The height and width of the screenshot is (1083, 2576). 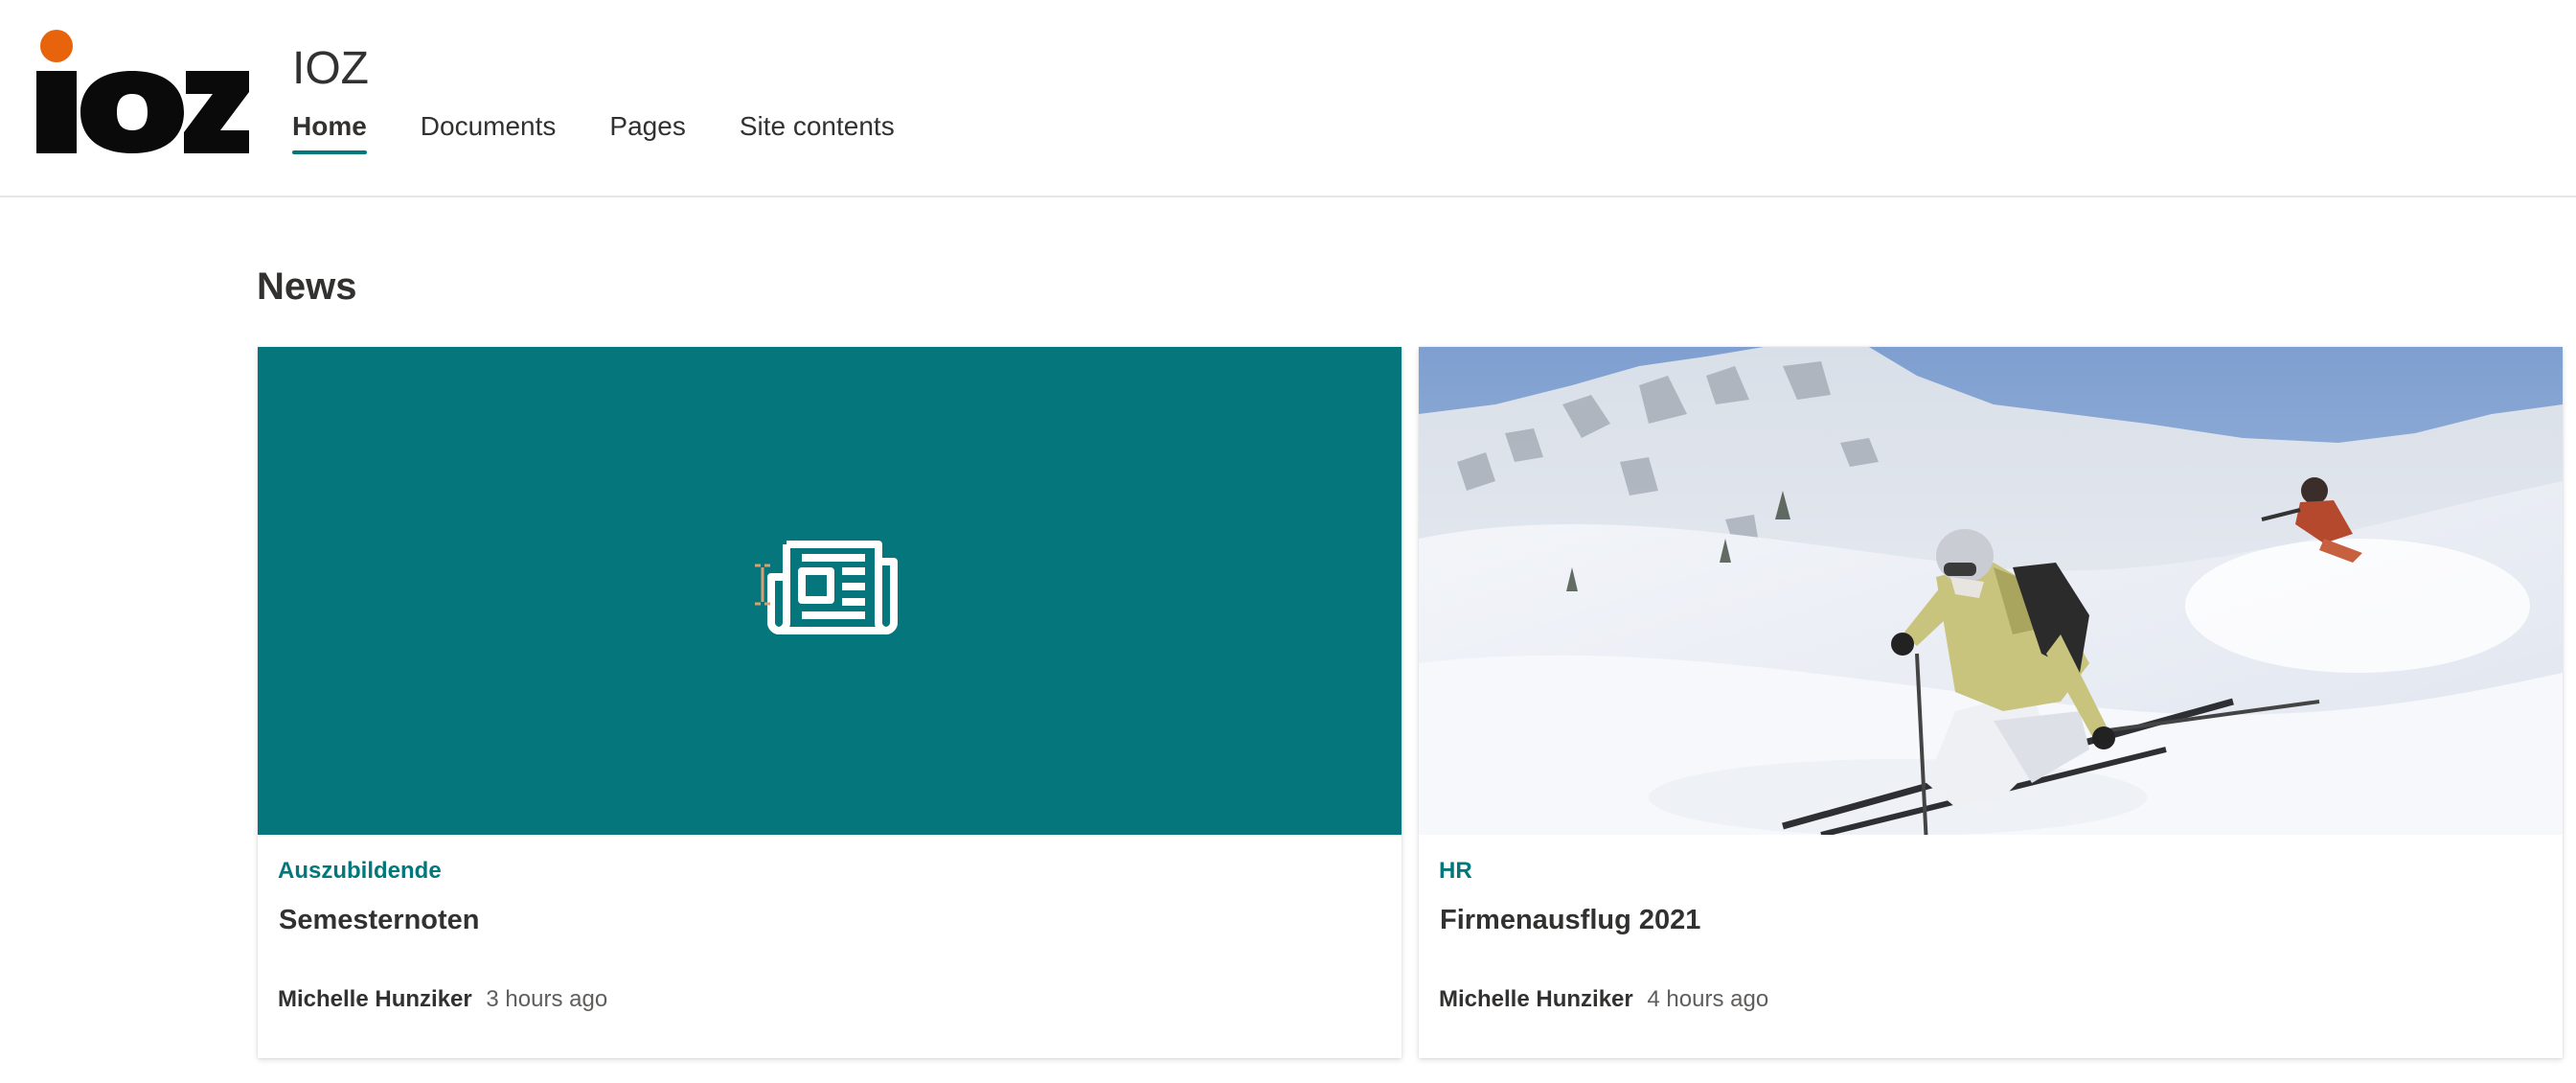 What do you see at coordinates (1455, 871) in the screenshot?
I see `news-card-topic: HR` at bounding box center [1455, 871].